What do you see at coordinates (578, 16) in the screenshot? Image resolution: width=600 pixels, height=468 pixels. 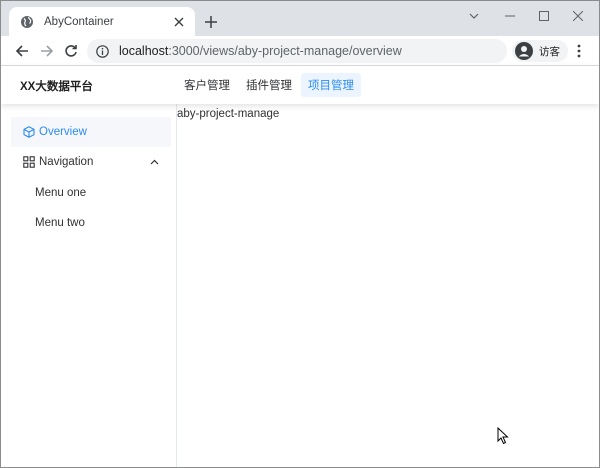 I see `window-close-icon` at bounding box center [578, 16].